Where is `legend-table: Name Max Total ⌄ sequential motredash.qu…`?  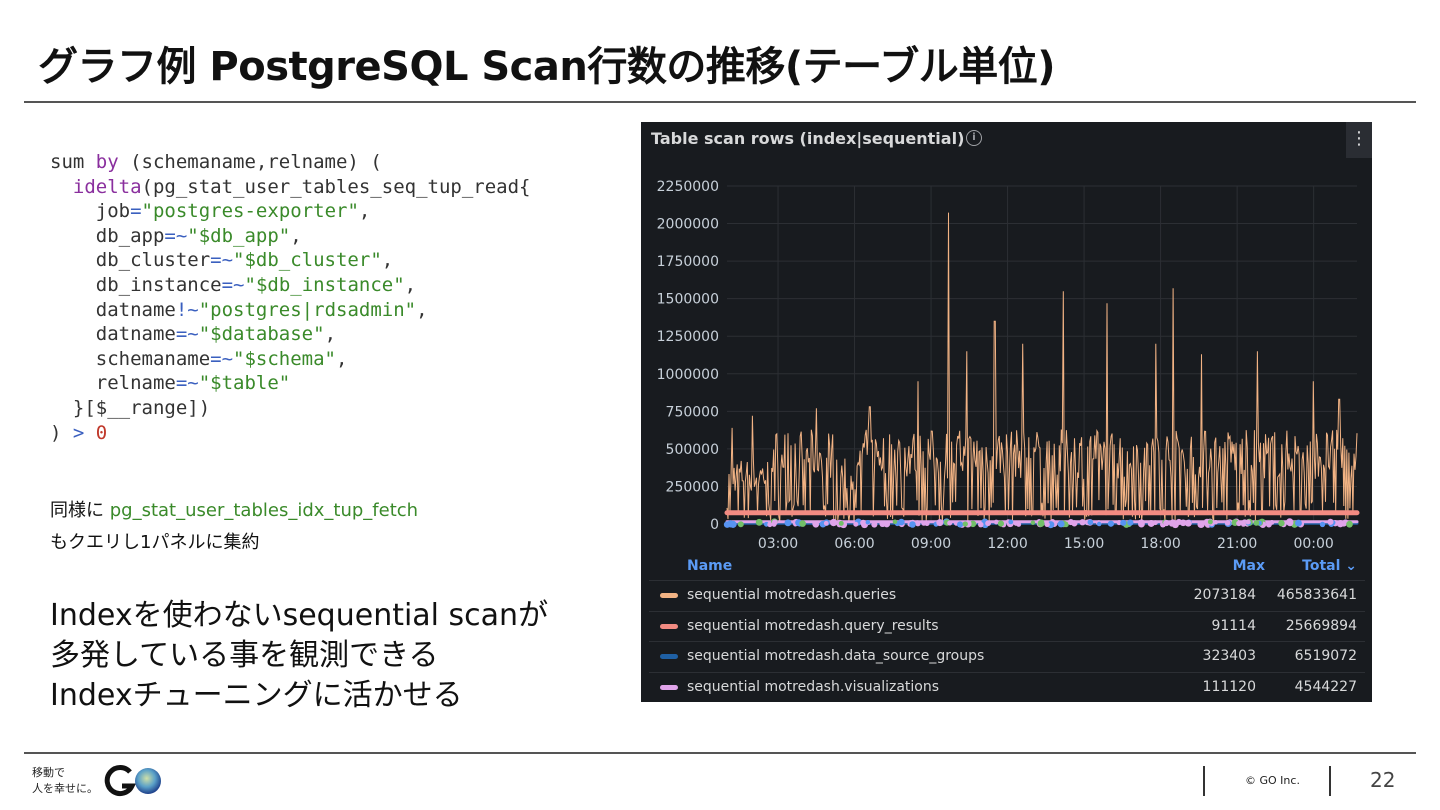
legend-table: Name Max Total ⌄ sequential motredash.qu… is located at coordinates (1007, 627).